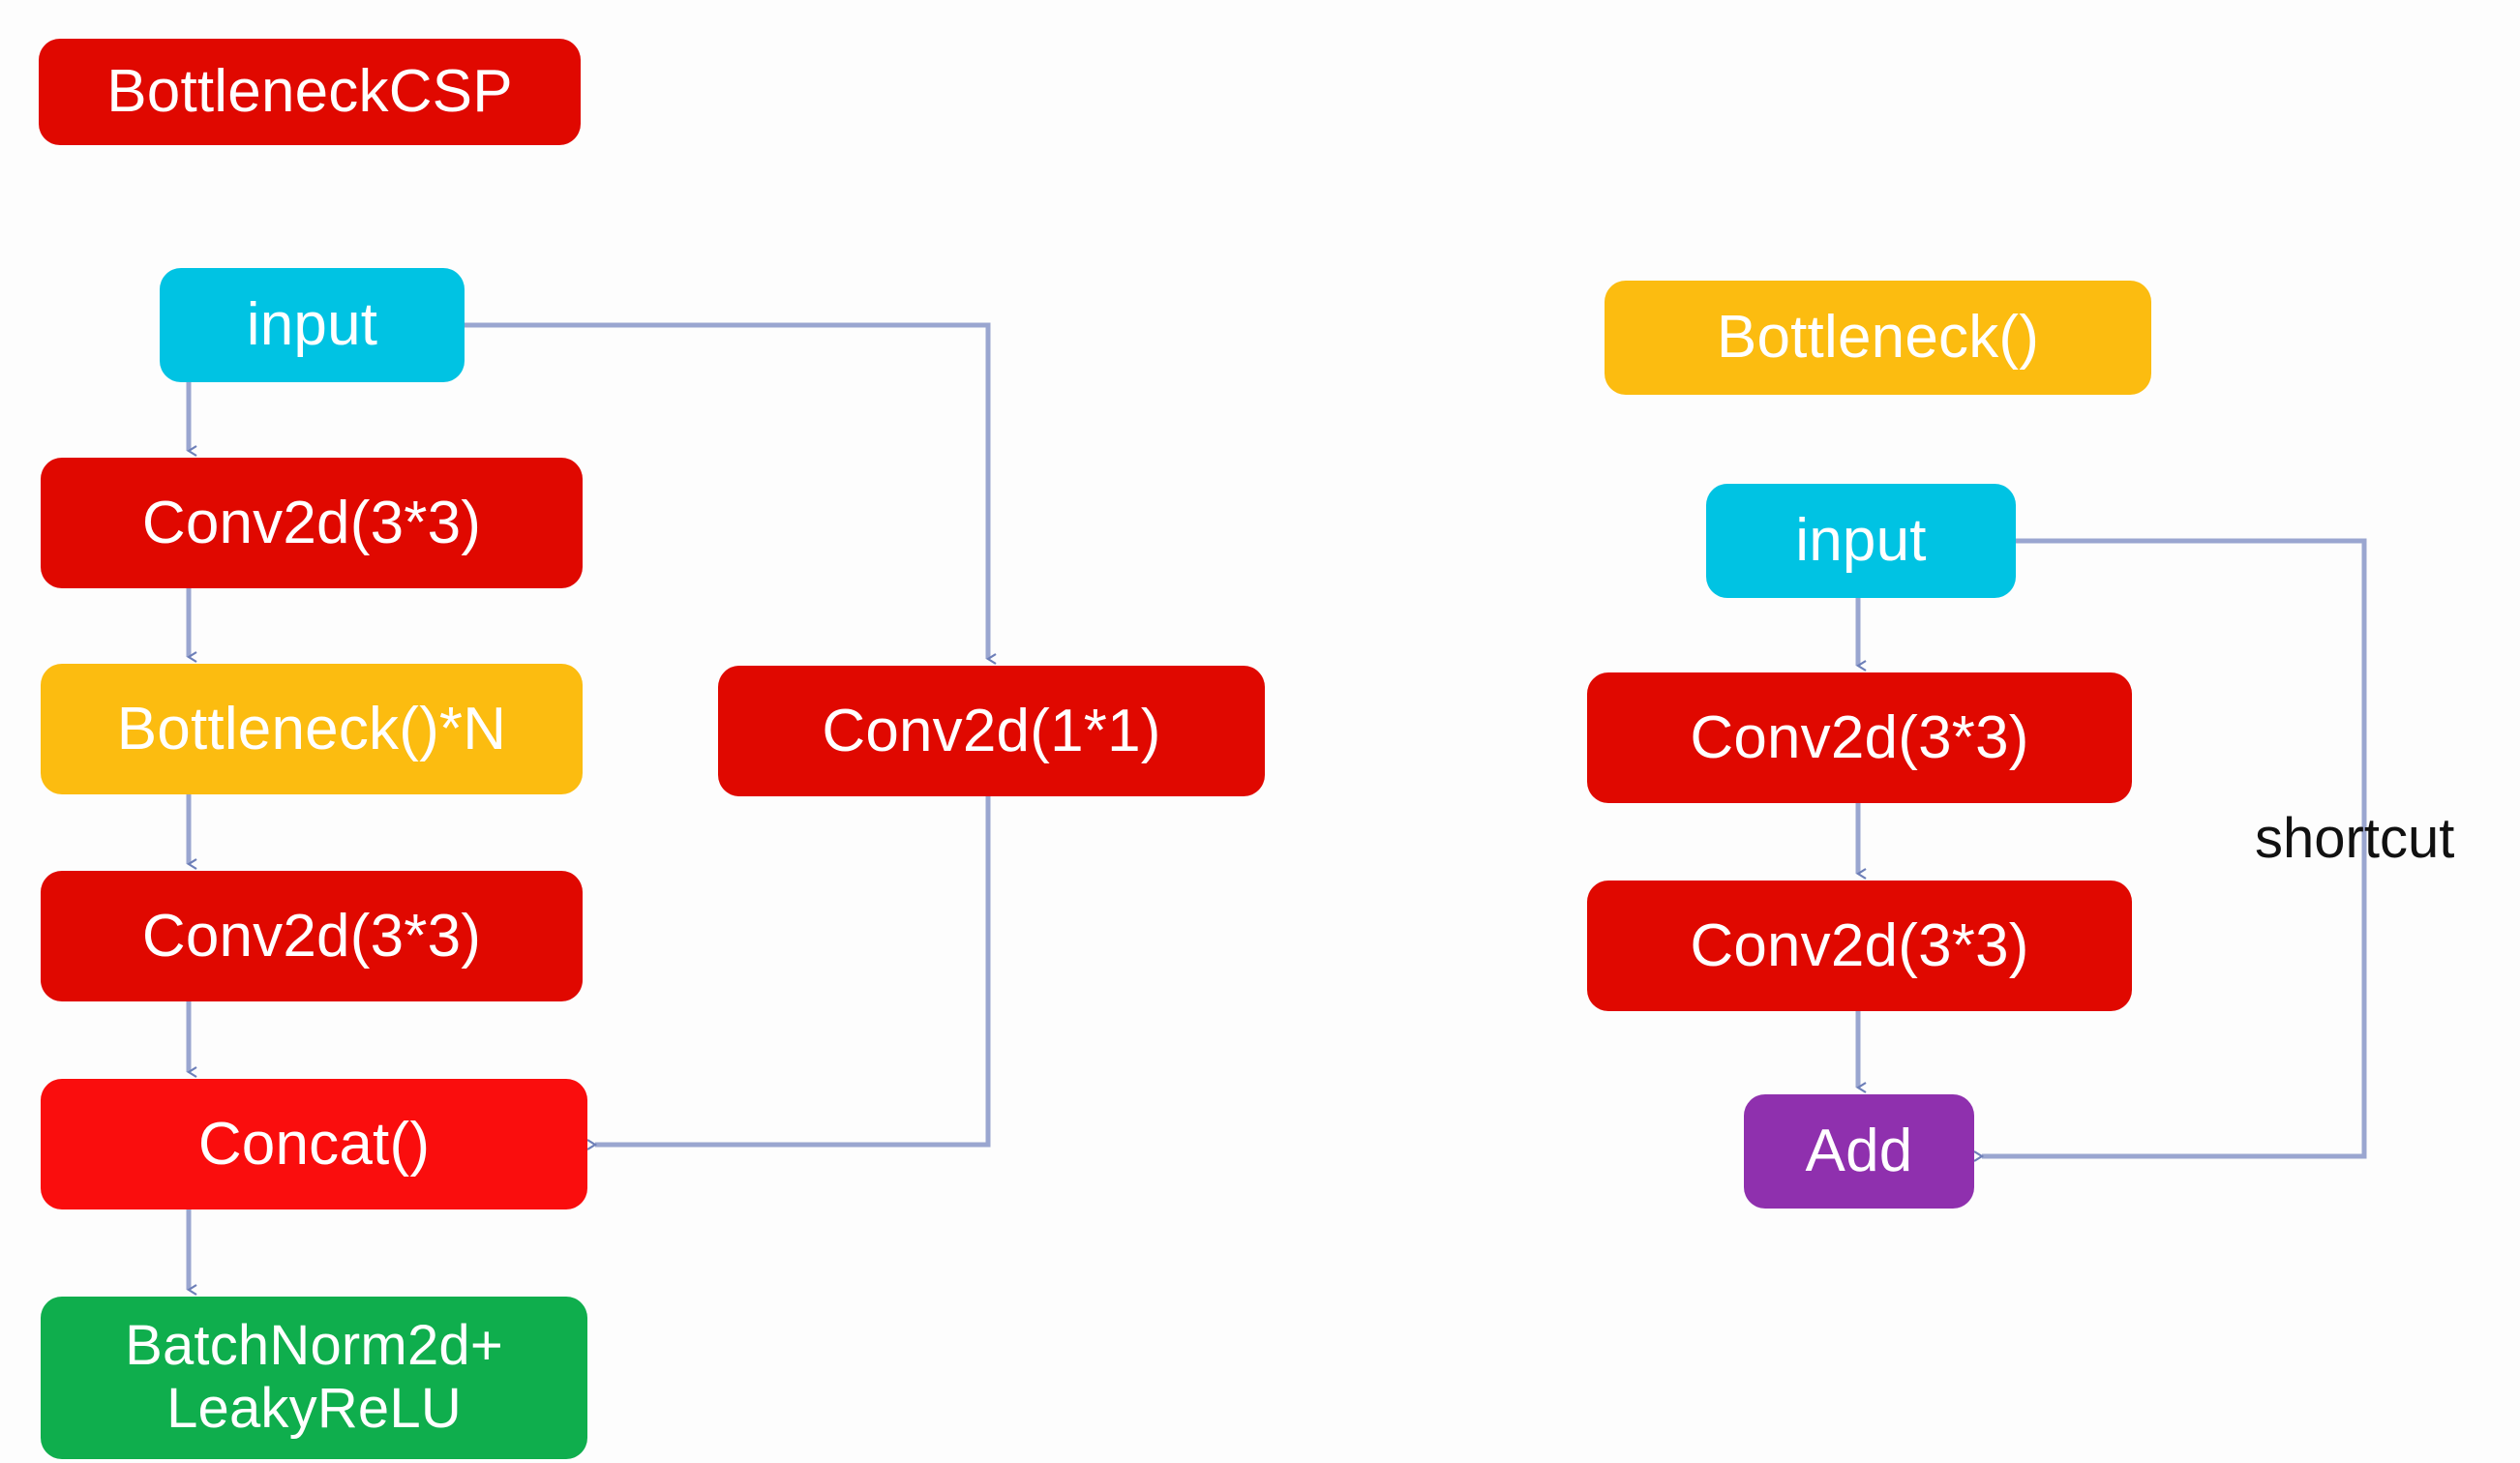 This screenshot has height=1463, width=2520. I want to click on node-csp-bottleneck-n: Bottleneck()*N, so click(312, 729).